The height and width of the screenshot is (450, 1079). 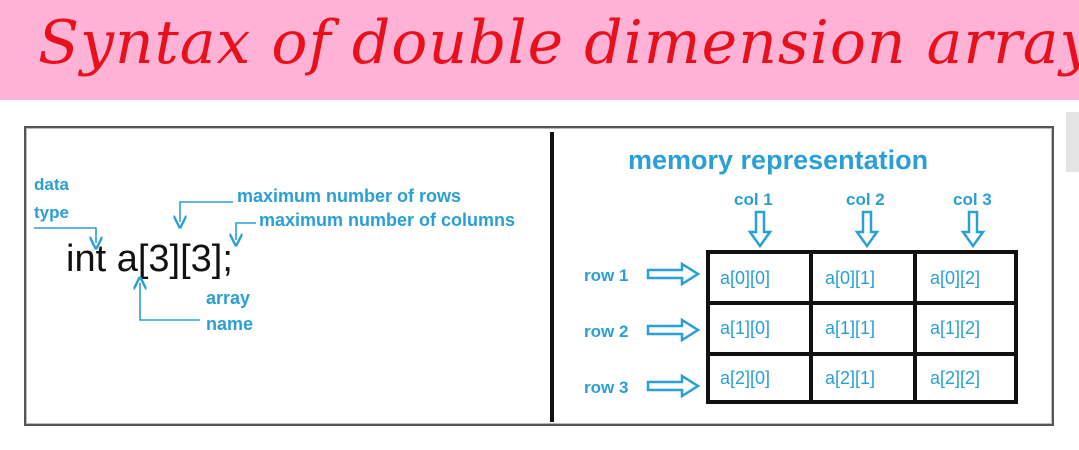 What do you see at coordinates (955, 378) in the screenshot?
I see `grid-cell: a[2][2]` at bounding box center [955, 378].